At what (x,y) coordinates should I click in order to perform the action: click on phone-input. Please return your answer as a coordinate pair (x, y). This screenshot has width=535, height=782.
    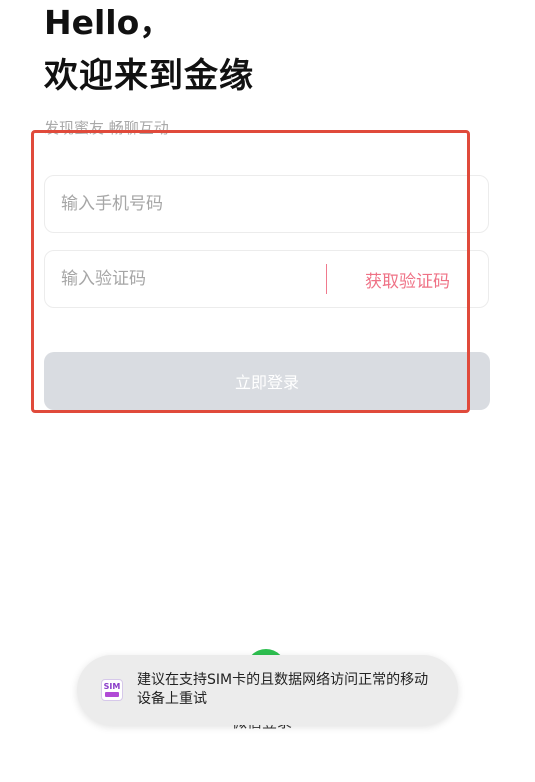
    Looking at the image, I should click on (266, 204).